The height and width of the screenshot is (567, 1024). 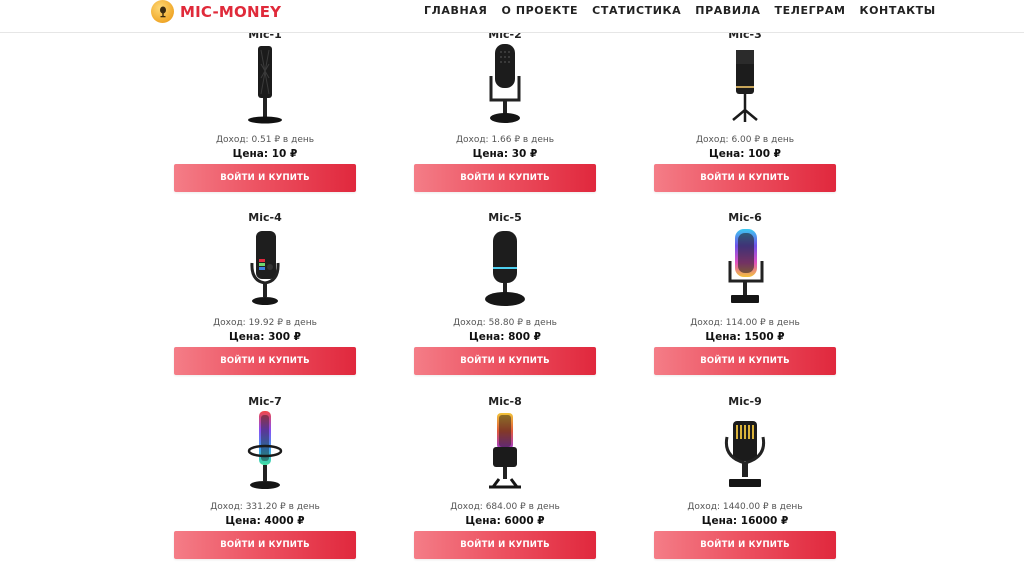 I want to click on product-price: Цена: 100 ₽, so click(x=745, y=154).